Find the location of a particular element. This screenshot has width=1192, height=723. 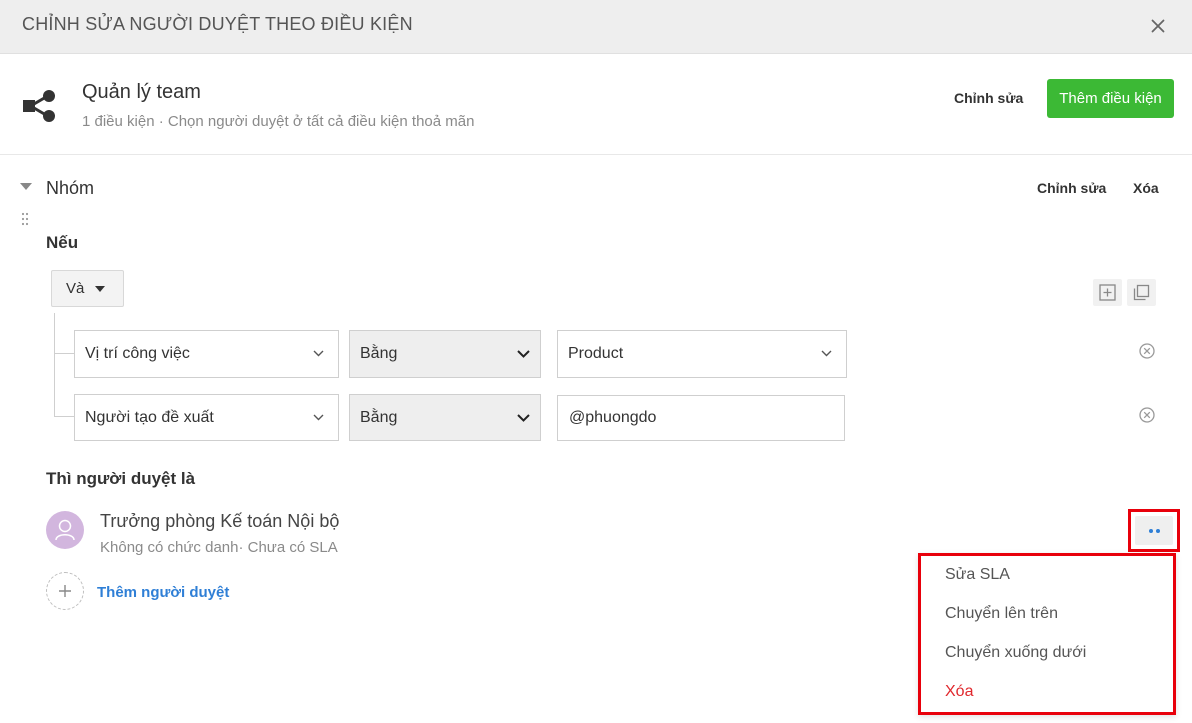

copy-icon is located at coordinates (1141, 292).